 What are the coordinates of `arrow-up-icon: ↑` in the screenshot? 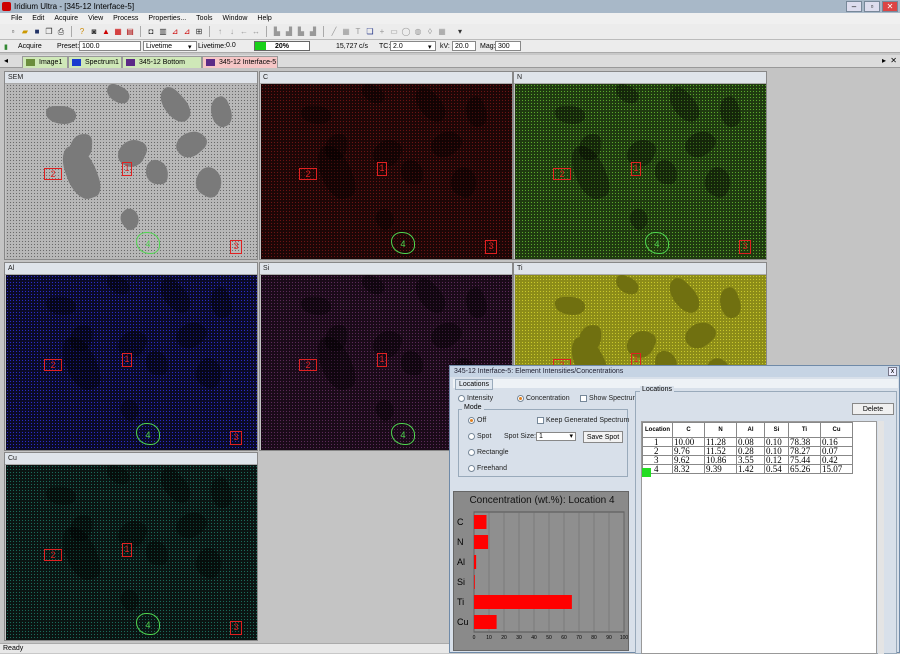 It's located at (220, 32).